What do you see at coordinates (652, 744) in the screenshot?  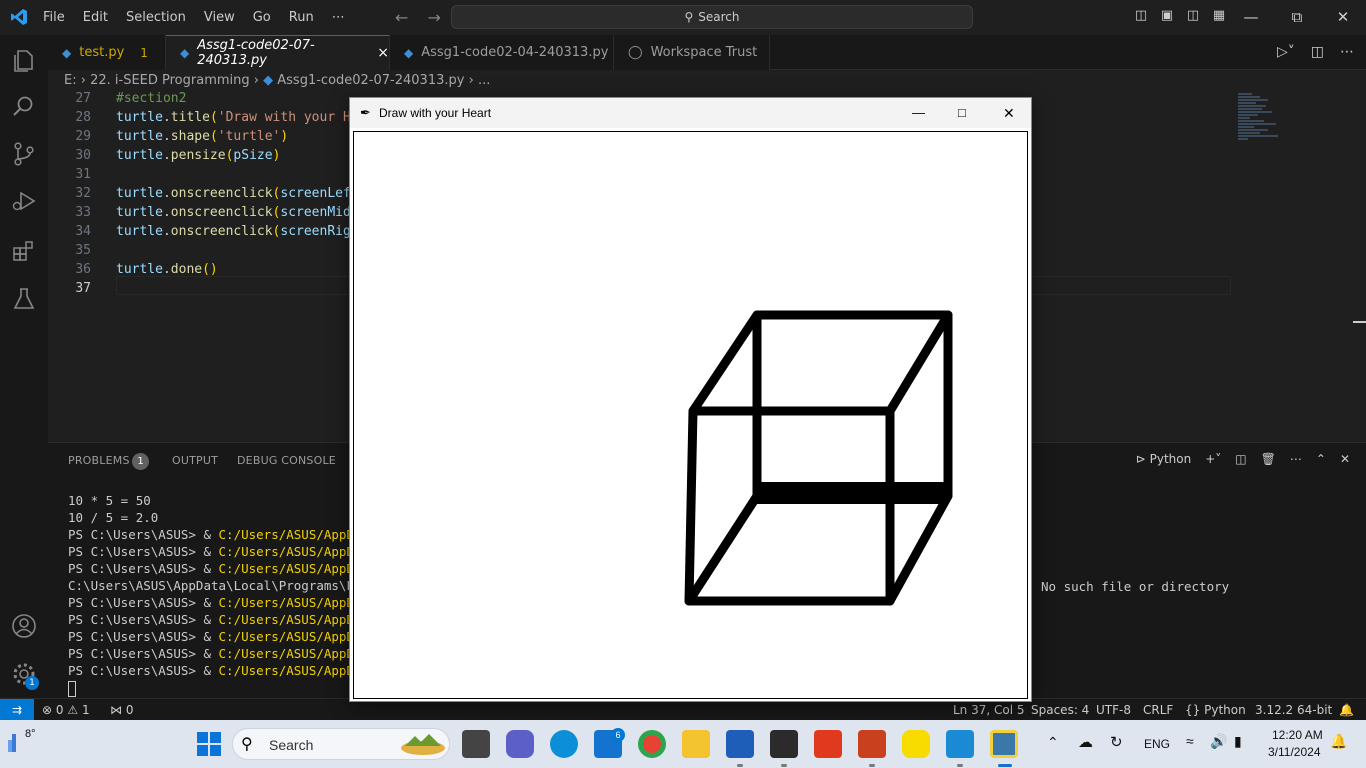 I see `chrome-icon` at bounding box center [652, 744].